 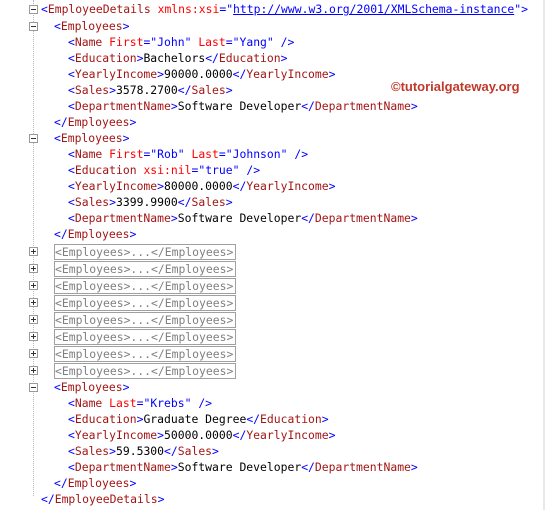 What do you see at coordinates (150, 90) in the screenshot?
I see `employee-1-sales: <Sales>3578.2700</Sales>` at bounding box center [150, 90].